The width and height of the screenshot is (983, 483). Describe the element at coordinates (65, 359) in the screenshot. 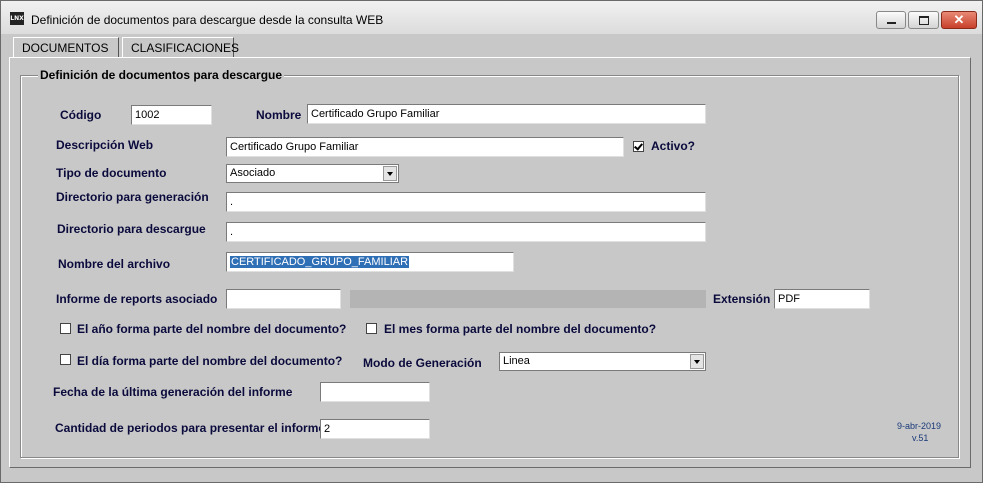

I see `dia-checkbox` at that location.